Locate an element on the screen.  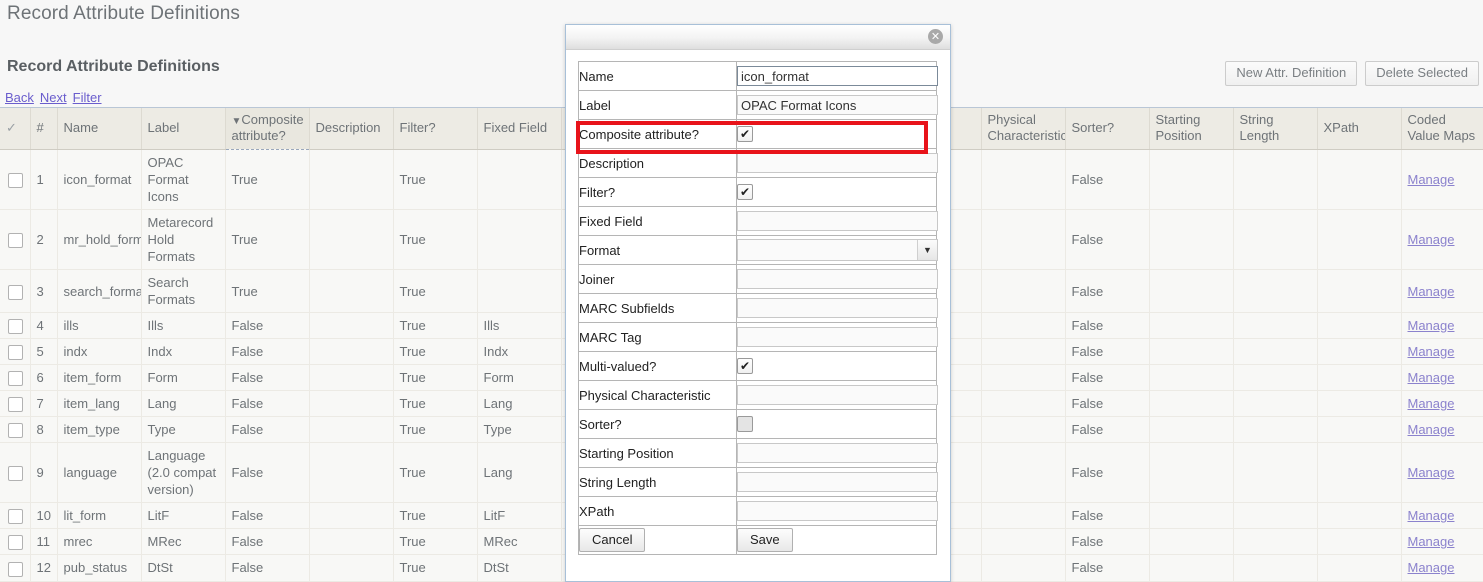
cancel-cell: Cancel is located at coordinates (658, 540).